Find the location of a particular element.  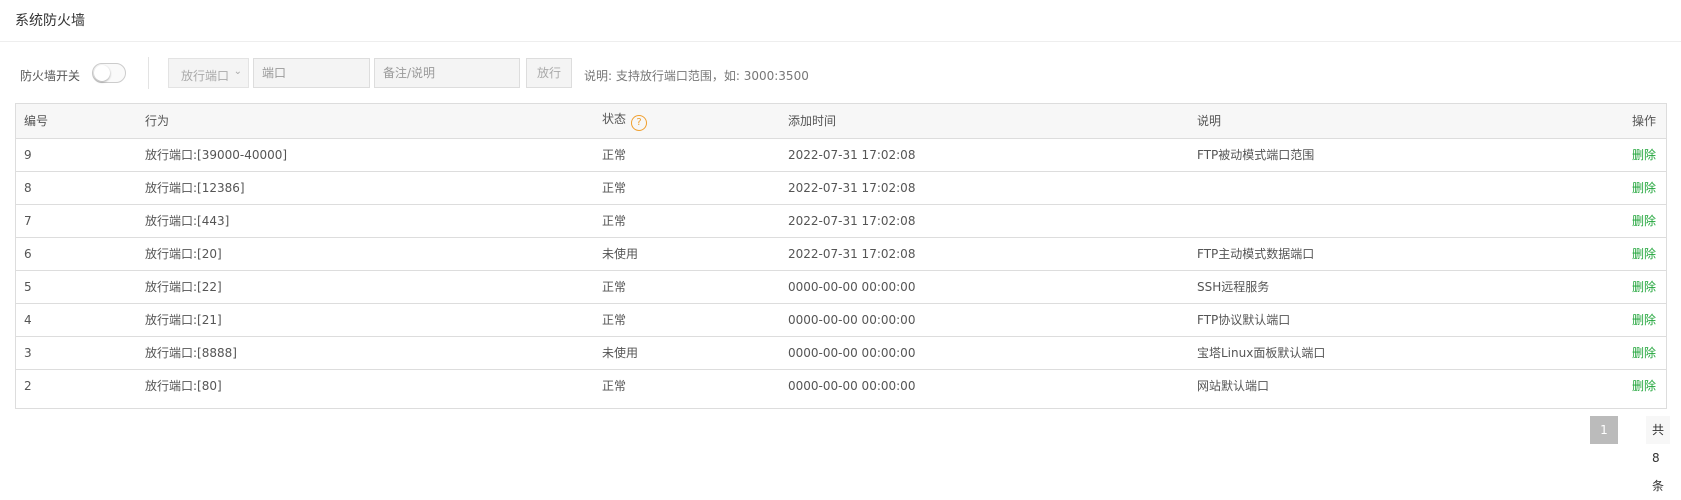

toggle-knob is located at coordinates (102, 73).